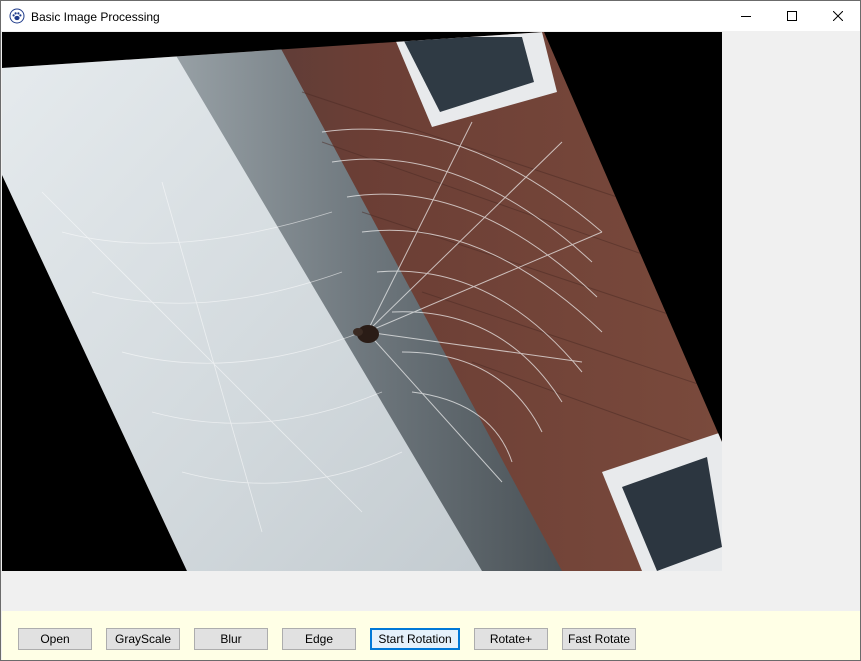  Describe the element at coordinates (143, 639) in the screenshot. I see `grayscale-button: GrayScale` at that location.